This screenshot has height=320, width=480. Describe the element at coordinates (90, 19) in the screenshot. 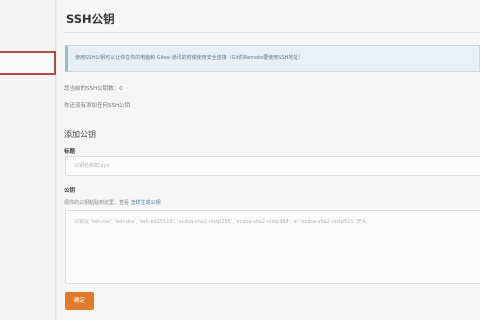

I see `page-title: SSH公钥` at that location.